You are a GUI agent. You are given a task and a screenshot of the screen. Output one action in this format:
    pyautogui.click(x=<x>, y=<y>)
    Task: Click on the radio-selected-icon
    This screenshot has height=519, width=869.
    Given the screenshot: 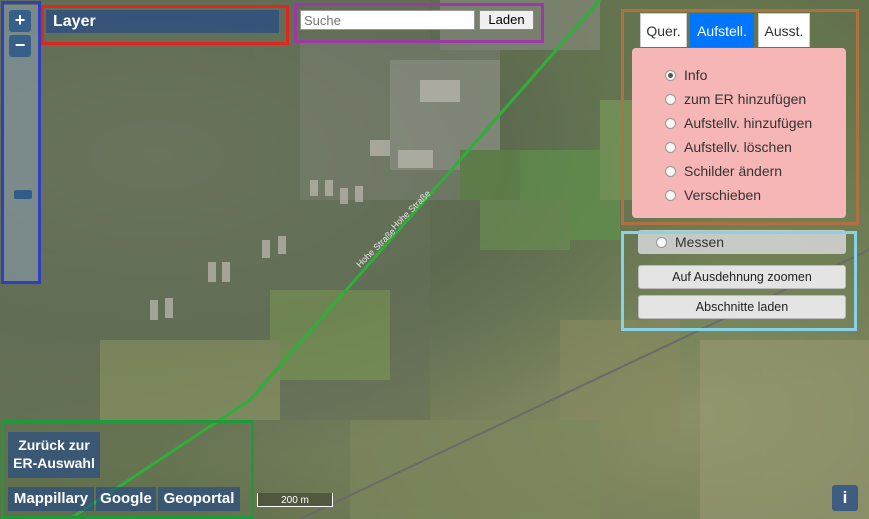 What is the action you would take?
    pyautogui.click(x=670, y=75)
    